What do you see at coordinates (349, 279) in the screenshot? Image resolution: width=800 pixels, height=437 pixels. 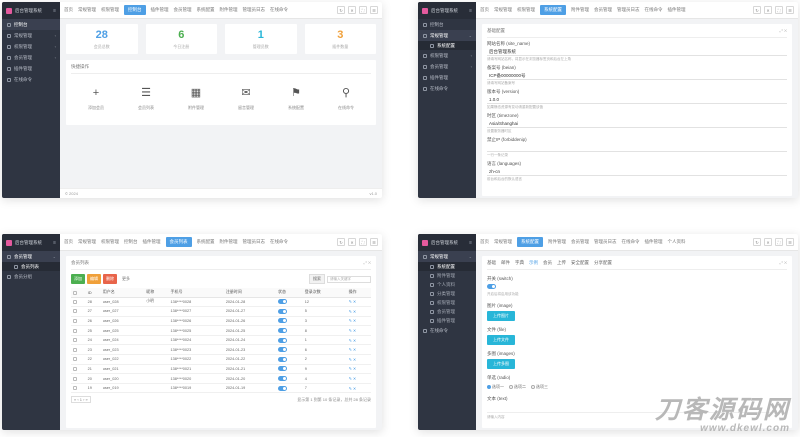 I see `search-input: 请输入关键字` at bounding box center [349, 279].